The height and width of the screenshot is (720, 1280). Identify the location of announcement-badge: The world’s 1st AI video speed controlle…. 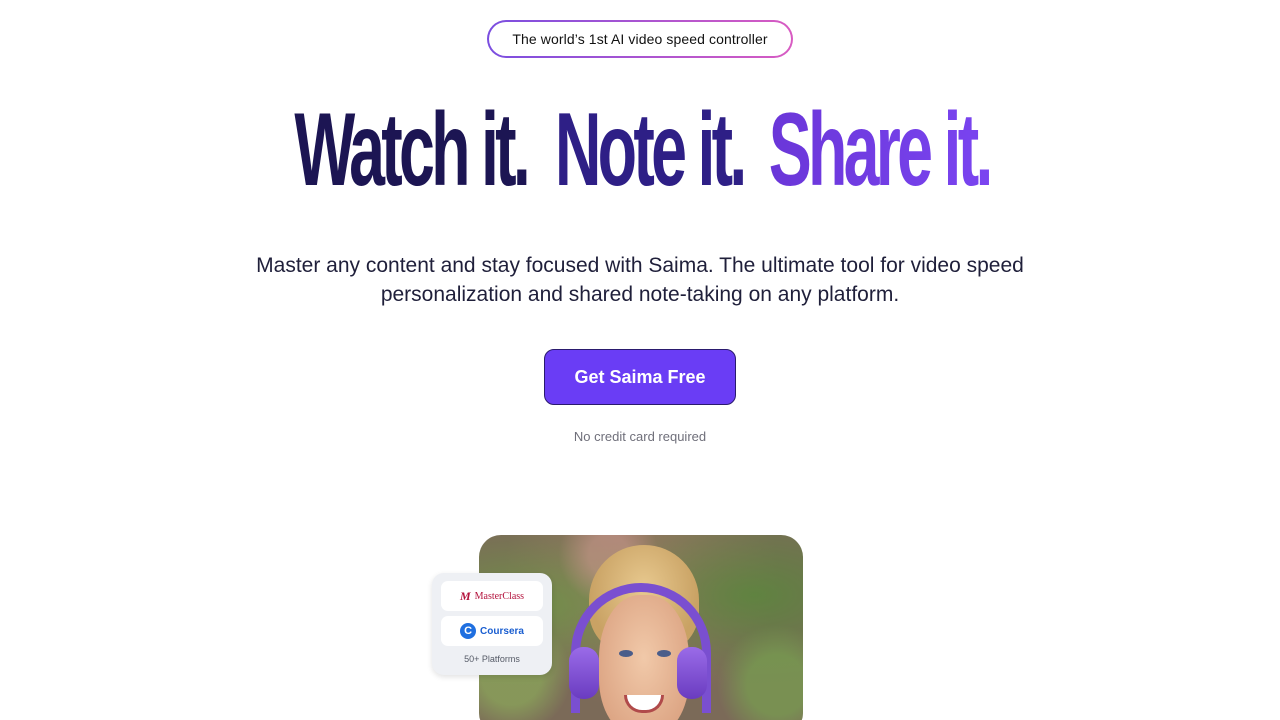
(640, 39).